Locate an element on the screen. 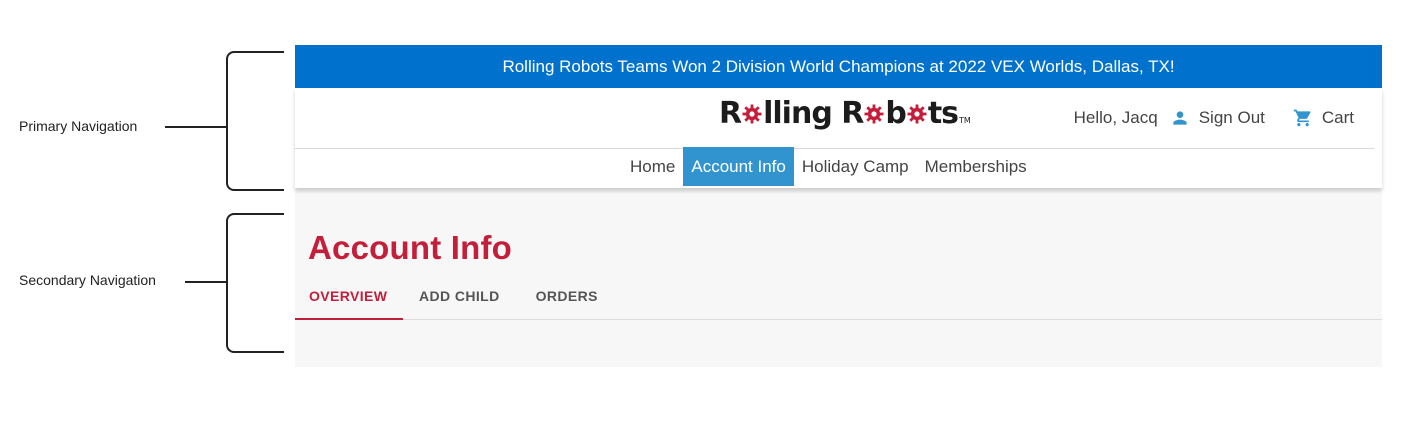  tab-overview: OVERVIEW is located at coordinates (349, 296).